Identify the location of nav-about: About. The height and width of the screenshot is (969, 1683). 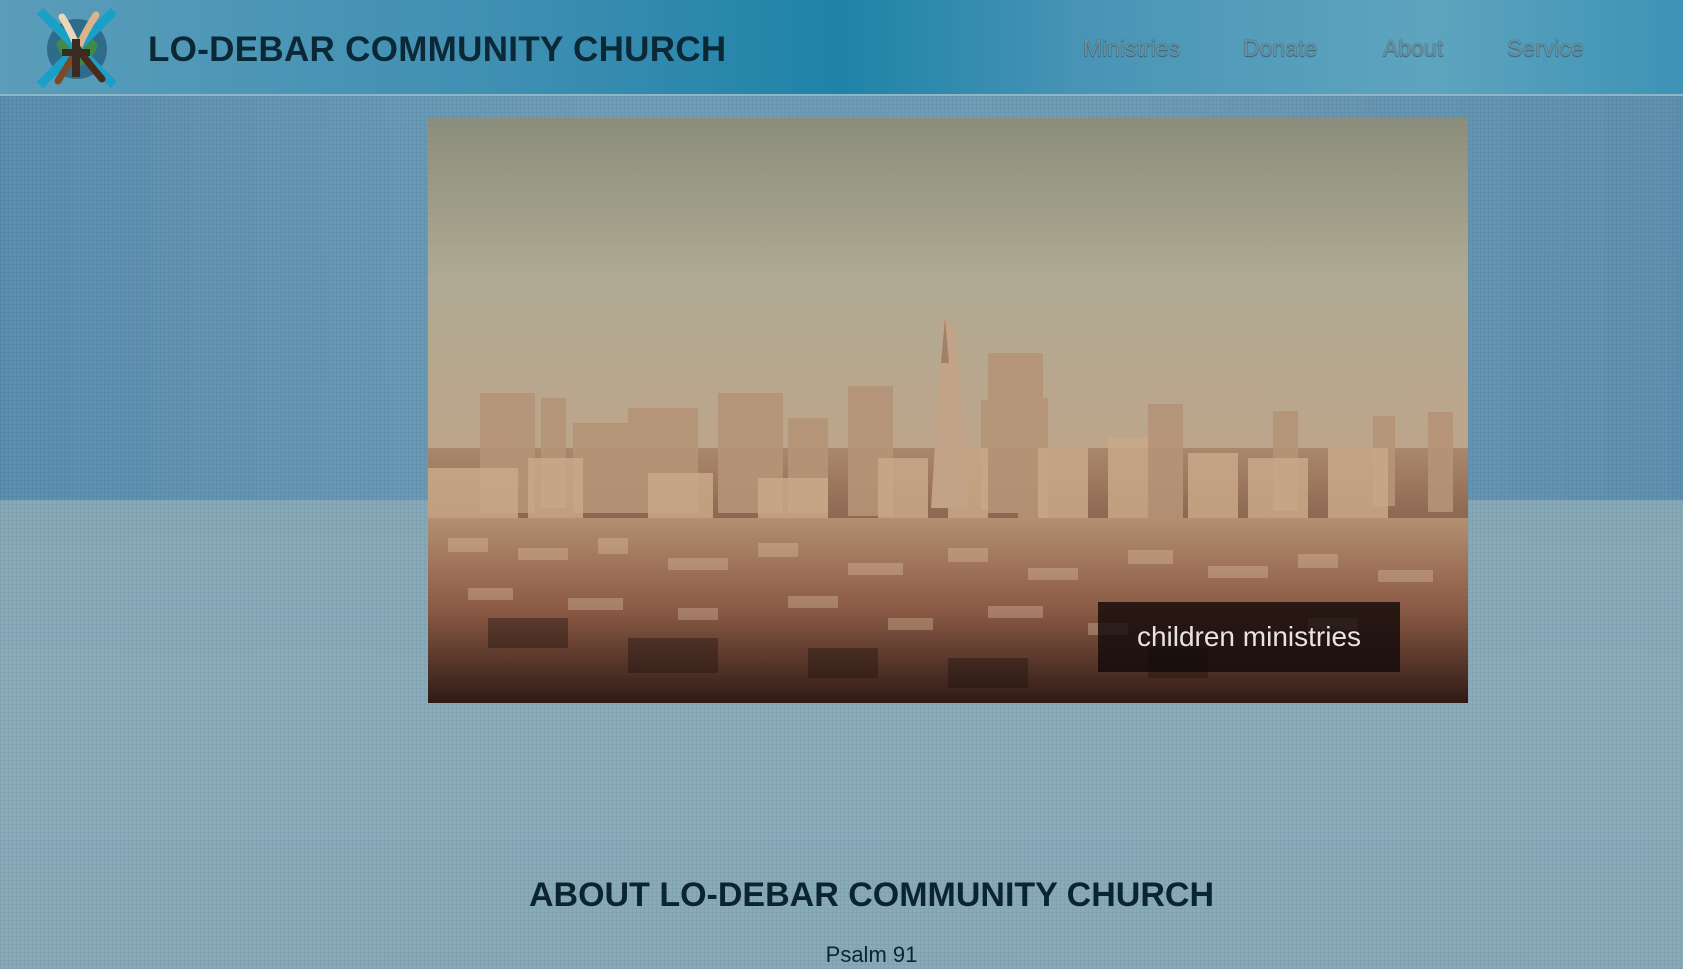
(1413, 48).